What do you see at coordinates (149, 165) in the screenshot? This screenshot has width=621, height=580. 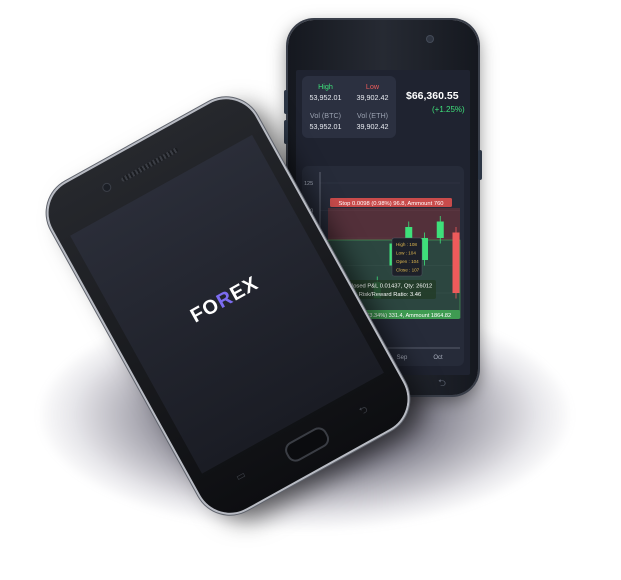 I see `earpiece-speaker` at bounding box center [149, 165].